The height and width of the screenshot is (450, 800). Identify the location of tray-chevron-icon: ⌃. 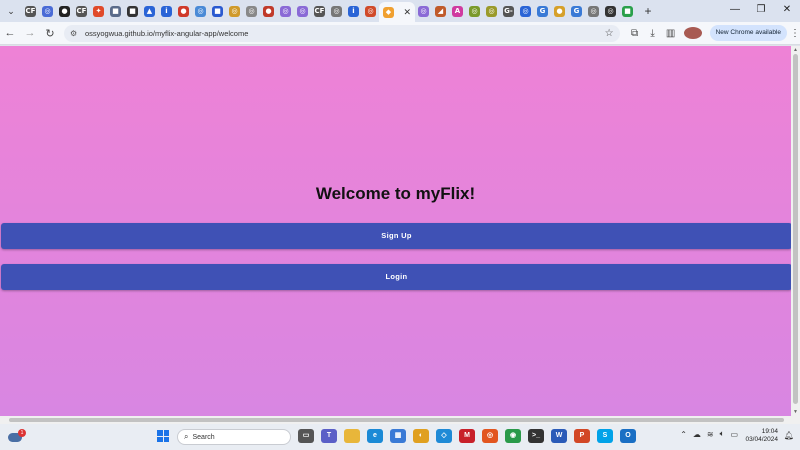
(683, 434).